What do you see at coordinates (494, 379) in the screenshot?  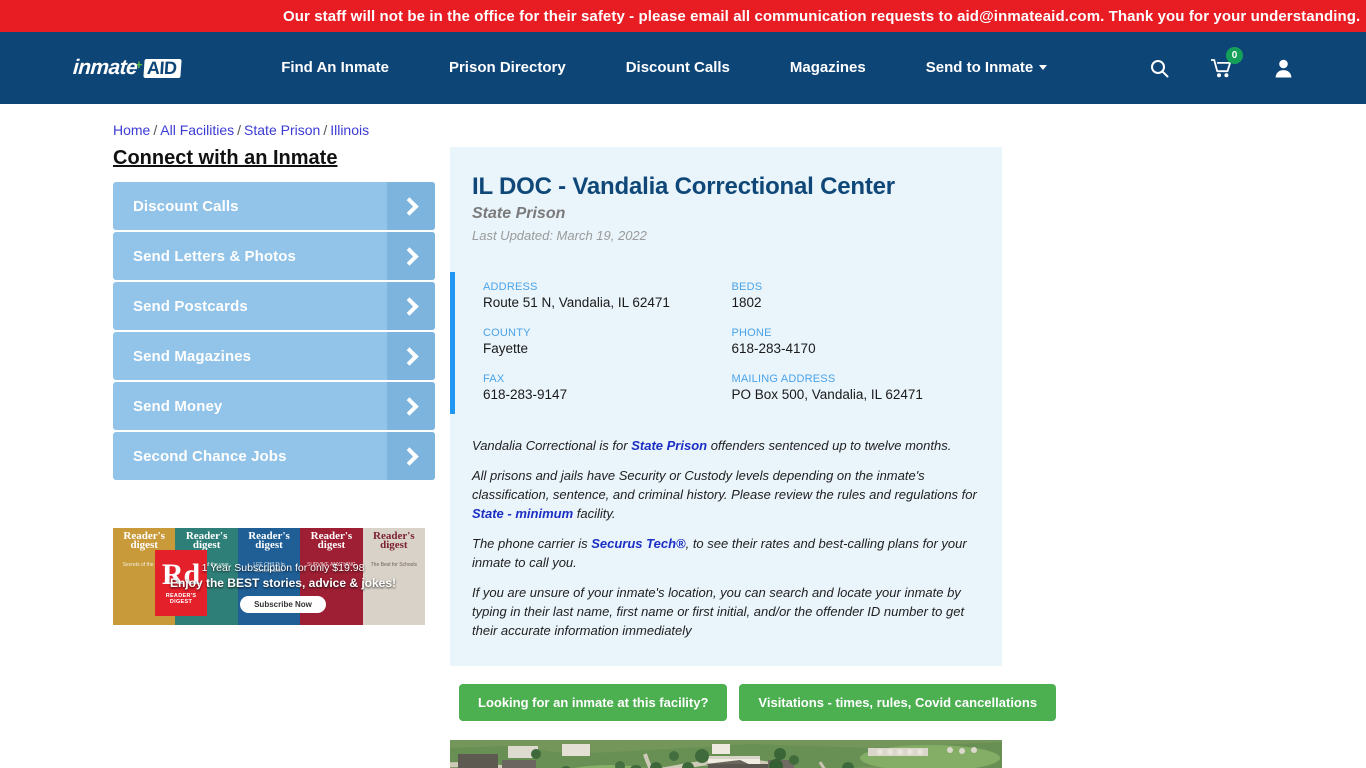 I see `info-label: FAX` at bounding box center [494, 379].